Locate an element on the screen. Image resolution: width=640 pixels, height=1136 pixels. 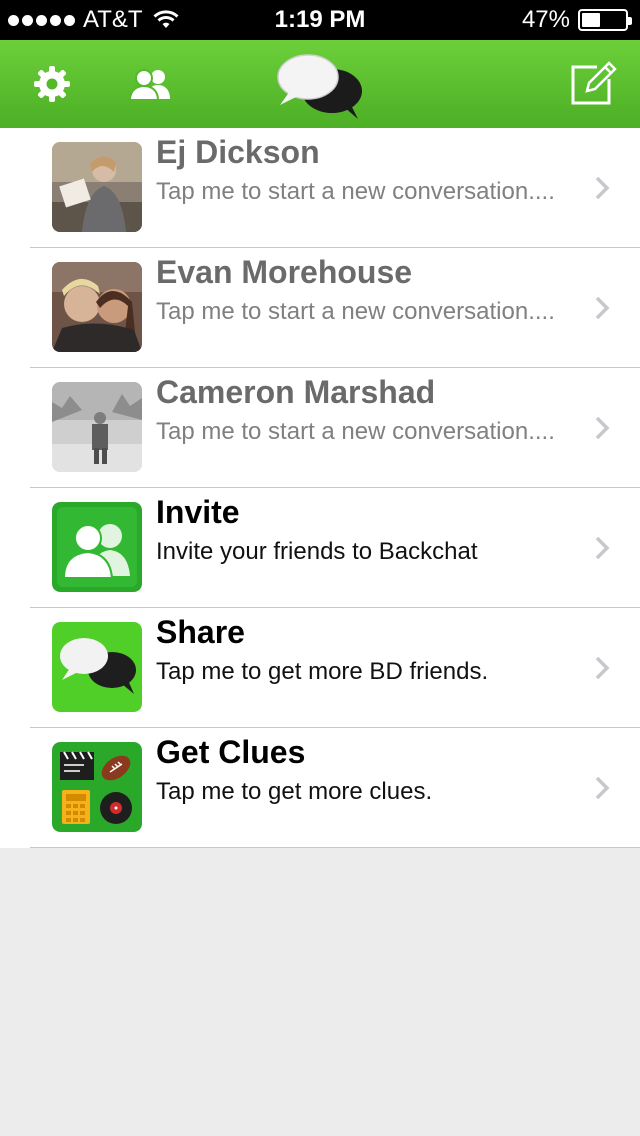
nav-bar is located at coordinates (320, 84).